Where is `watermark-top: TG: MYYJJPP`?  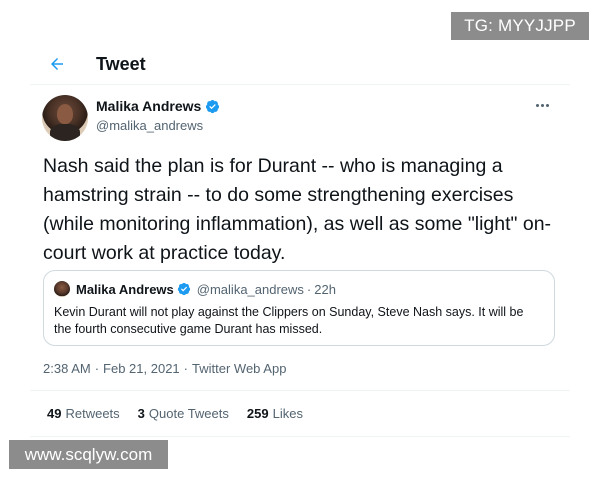 watermark-top: TG: MYYJJPP is located at coordinates (520, 26).